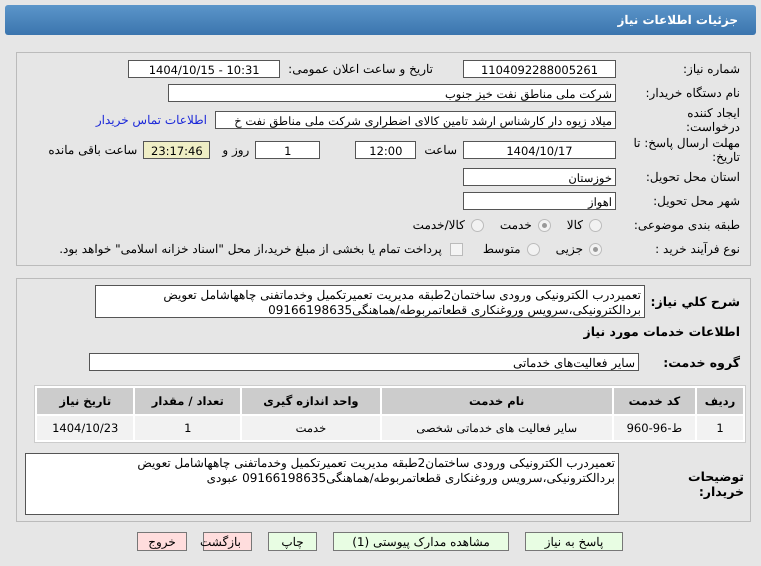  Describe the element at coordinates (697, 249) in the screenshot. I see `field-label: نوع فرآیند خرید :` at that location.